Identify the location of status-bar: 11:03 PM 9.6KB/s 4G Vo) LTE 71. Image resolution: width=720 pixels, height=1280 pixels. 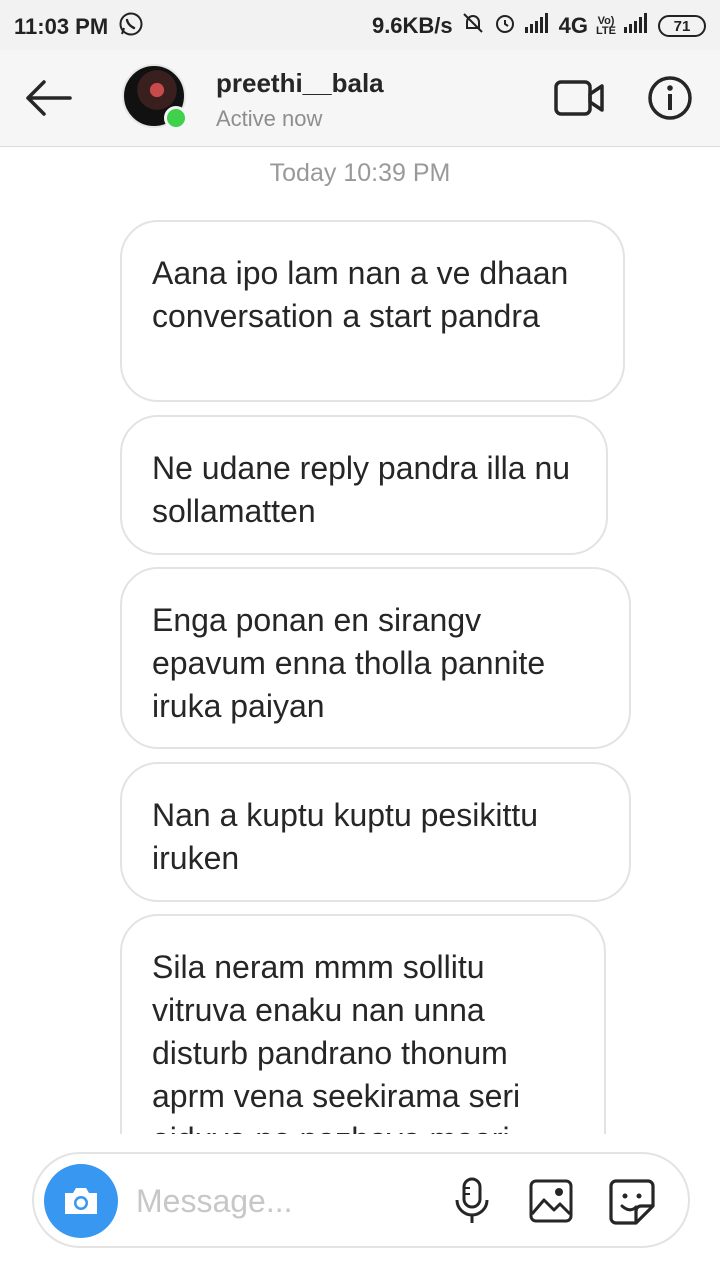
(360, 25).